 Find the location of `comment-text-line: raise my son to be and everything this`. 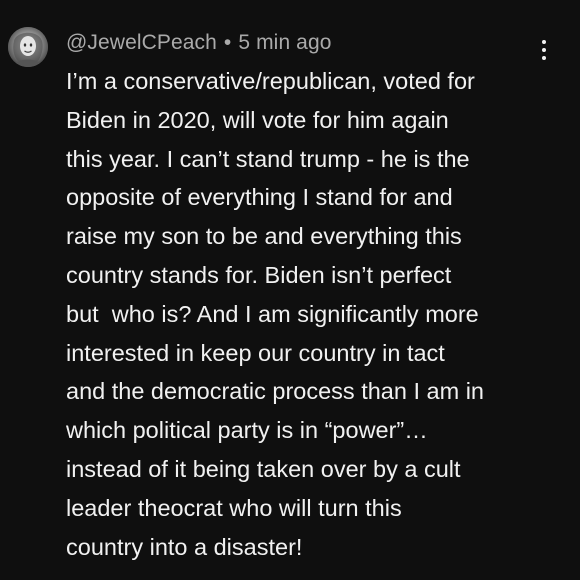

comment-text-line: raise my son to be and everything this is located at coordinates (264, 236).